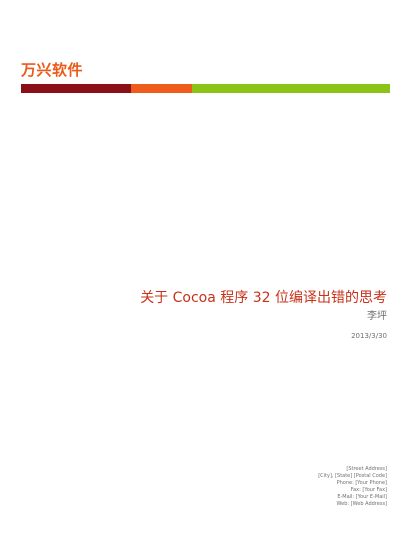 The width and height of the screenshot is (408, 533). I want to click on accent-bar-dark-red, so click(76, 88).